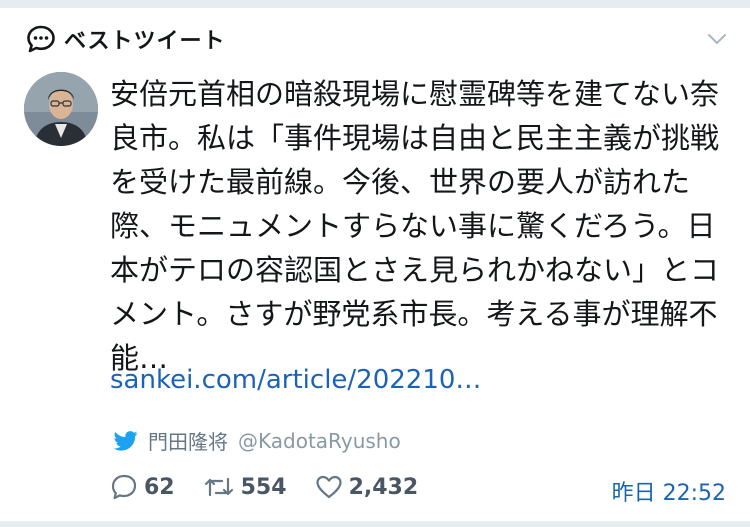  Describe the element at coordinates (263, 487) in the screenshot. I see `retweet-count: 554` at that location.